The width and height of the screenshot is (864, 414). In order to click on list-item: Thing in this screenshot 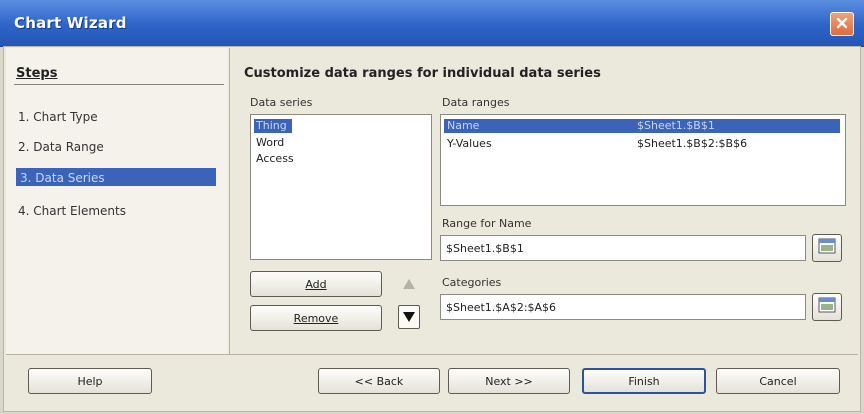, I will do `click(271, 125)`.